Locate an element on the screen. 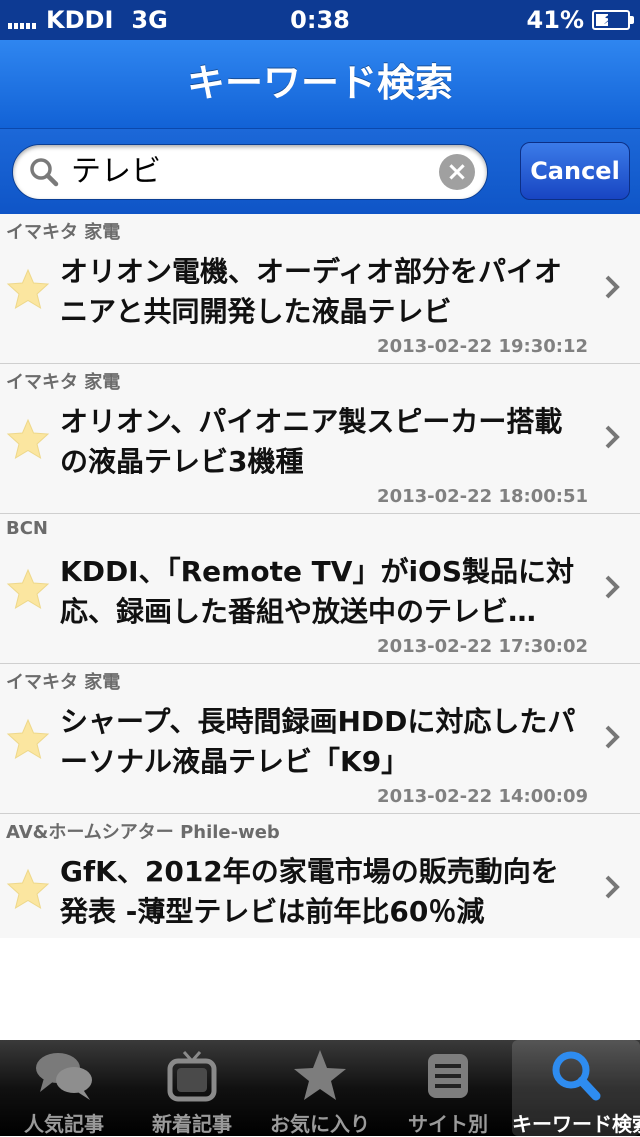 This screenshot has width=640, height=1137. battery-percent: 41% is located at coordinates (555, 20).